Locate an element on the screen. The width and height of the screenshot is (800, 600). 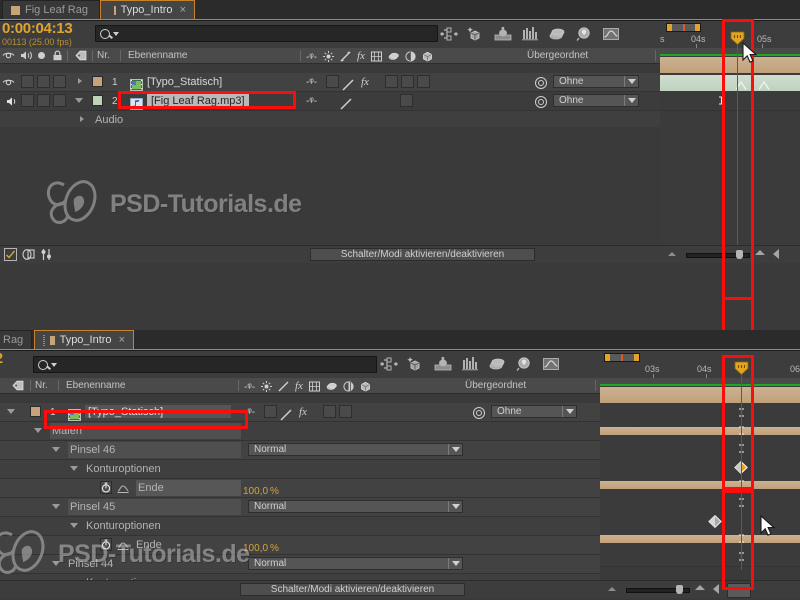
tab-typo-intro-bottom: Typo_Intro × is located at coordinates (84, 339).